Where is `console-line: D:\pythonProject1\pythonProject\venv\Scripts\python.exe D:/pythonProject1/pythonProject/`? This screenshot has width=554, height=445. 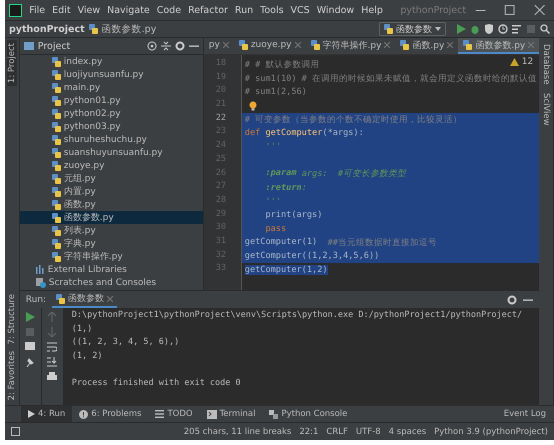 console-line: D:\pythonProject1\pythonProject\venv\Scripts\python.exe D:/pythonProject1/pythonProject/ is located at coordinates (298, 316).